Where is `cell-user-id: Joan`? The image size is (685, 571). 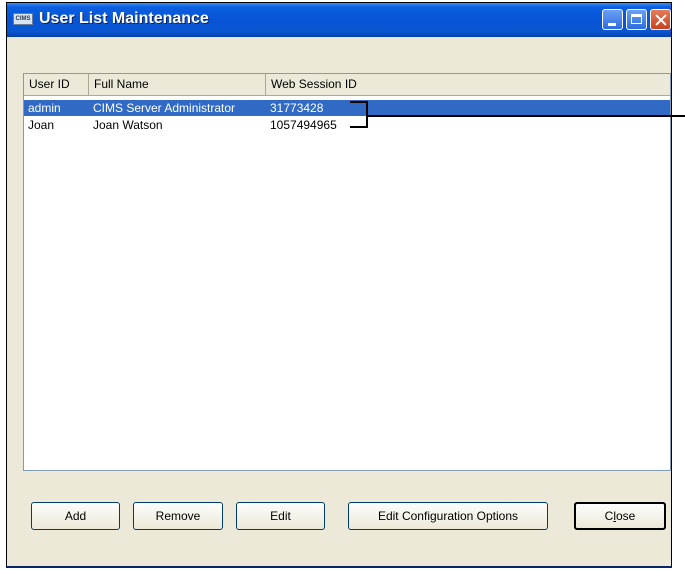
cell-user-id: Joan is located at coordinates (41, 125).